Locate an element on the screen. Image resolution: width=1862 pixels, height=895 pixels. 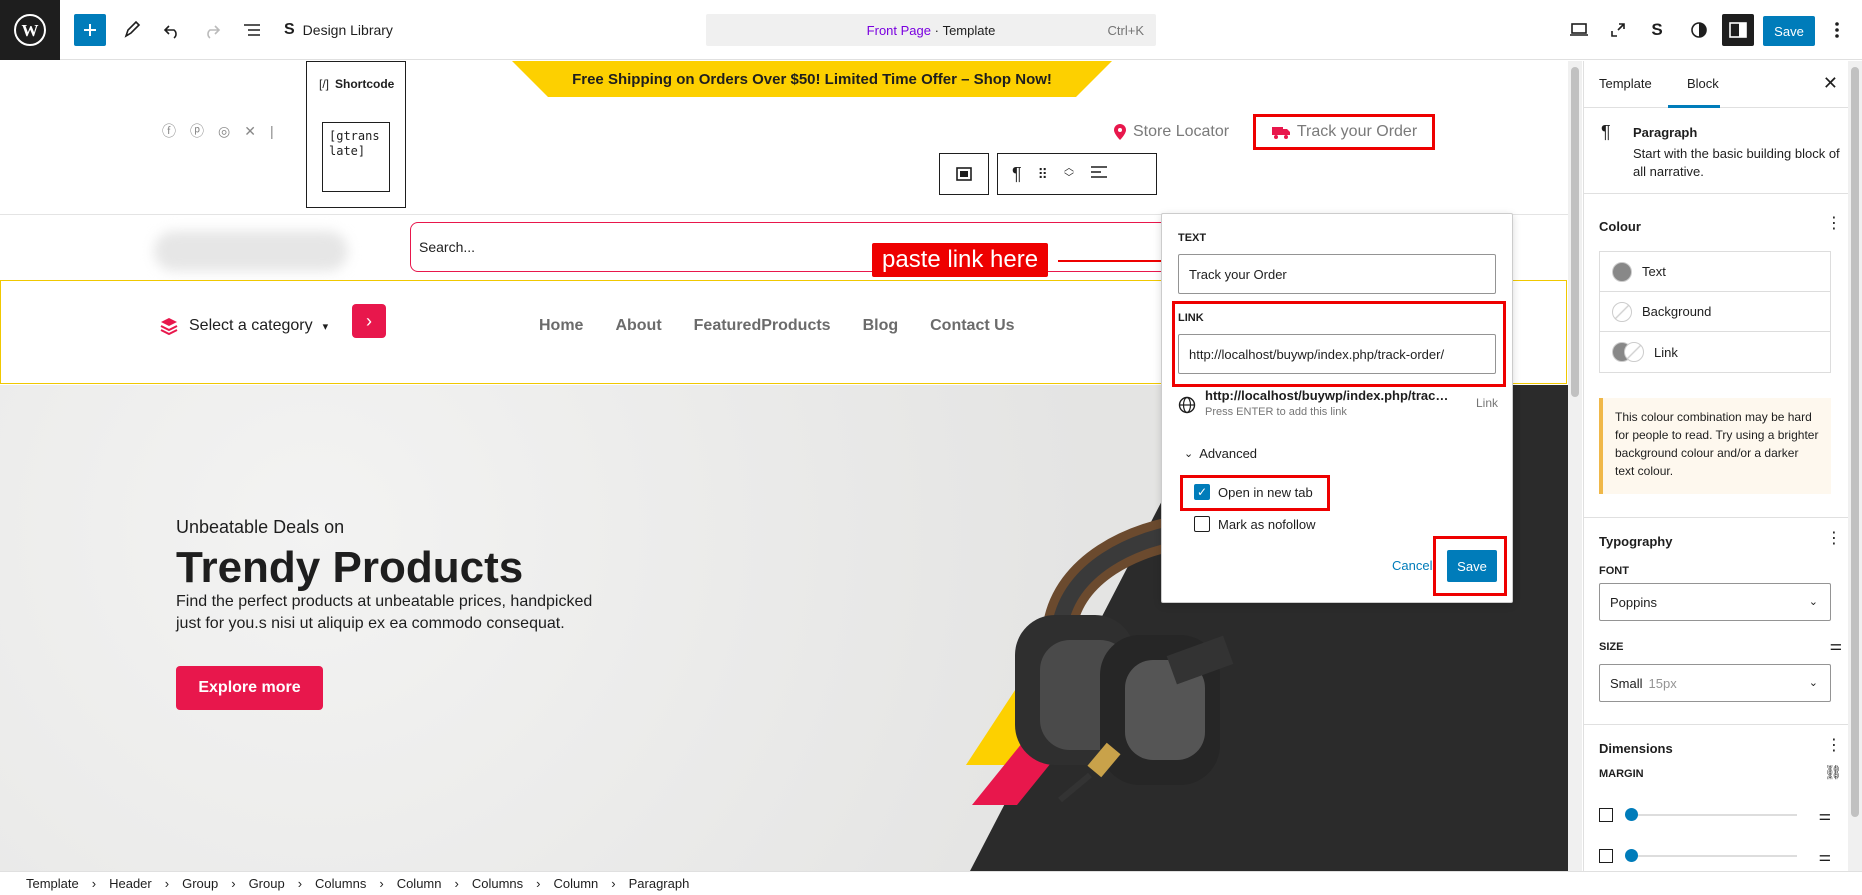
align-left-icon is located at coordinates (1099, 174).